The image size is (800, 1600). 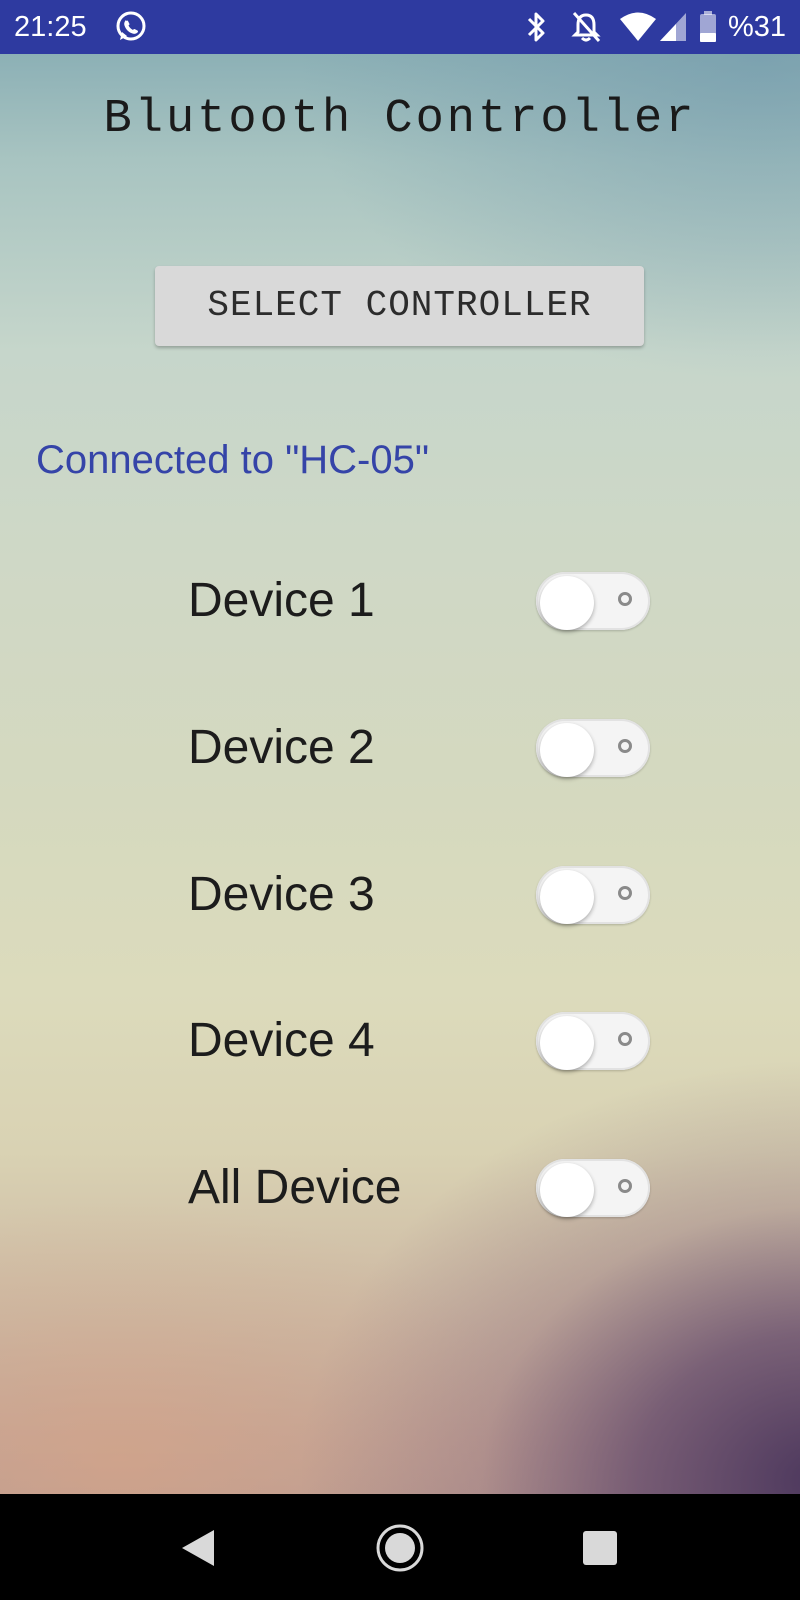 What do you see at coordinates (400, 27) in the screenshot?
I see `status-bar: 21:25 %31` at bounding box center [400, 27].